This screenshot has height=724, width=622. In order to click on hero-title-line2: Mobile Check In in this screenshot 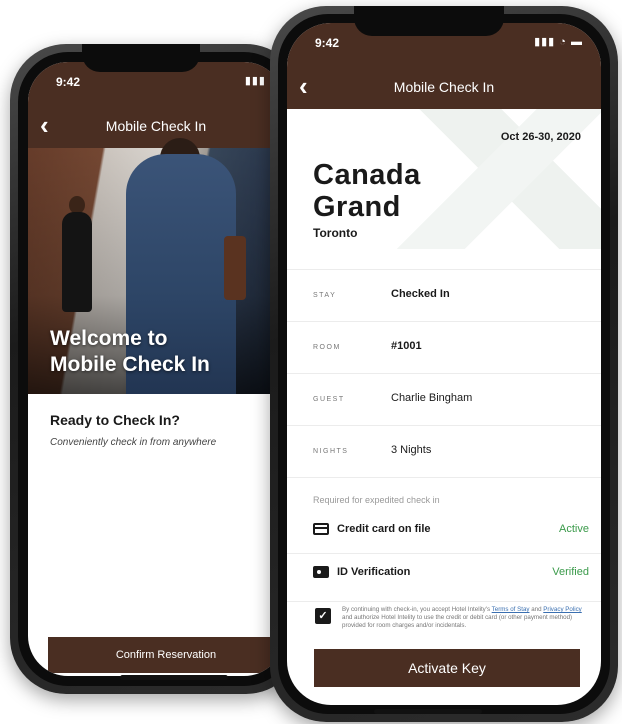, I will do `click(130, 364)`.